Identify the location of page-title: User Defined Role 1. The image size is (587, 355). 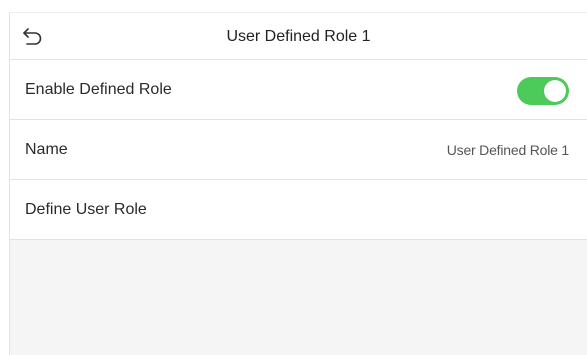
(298, 36).